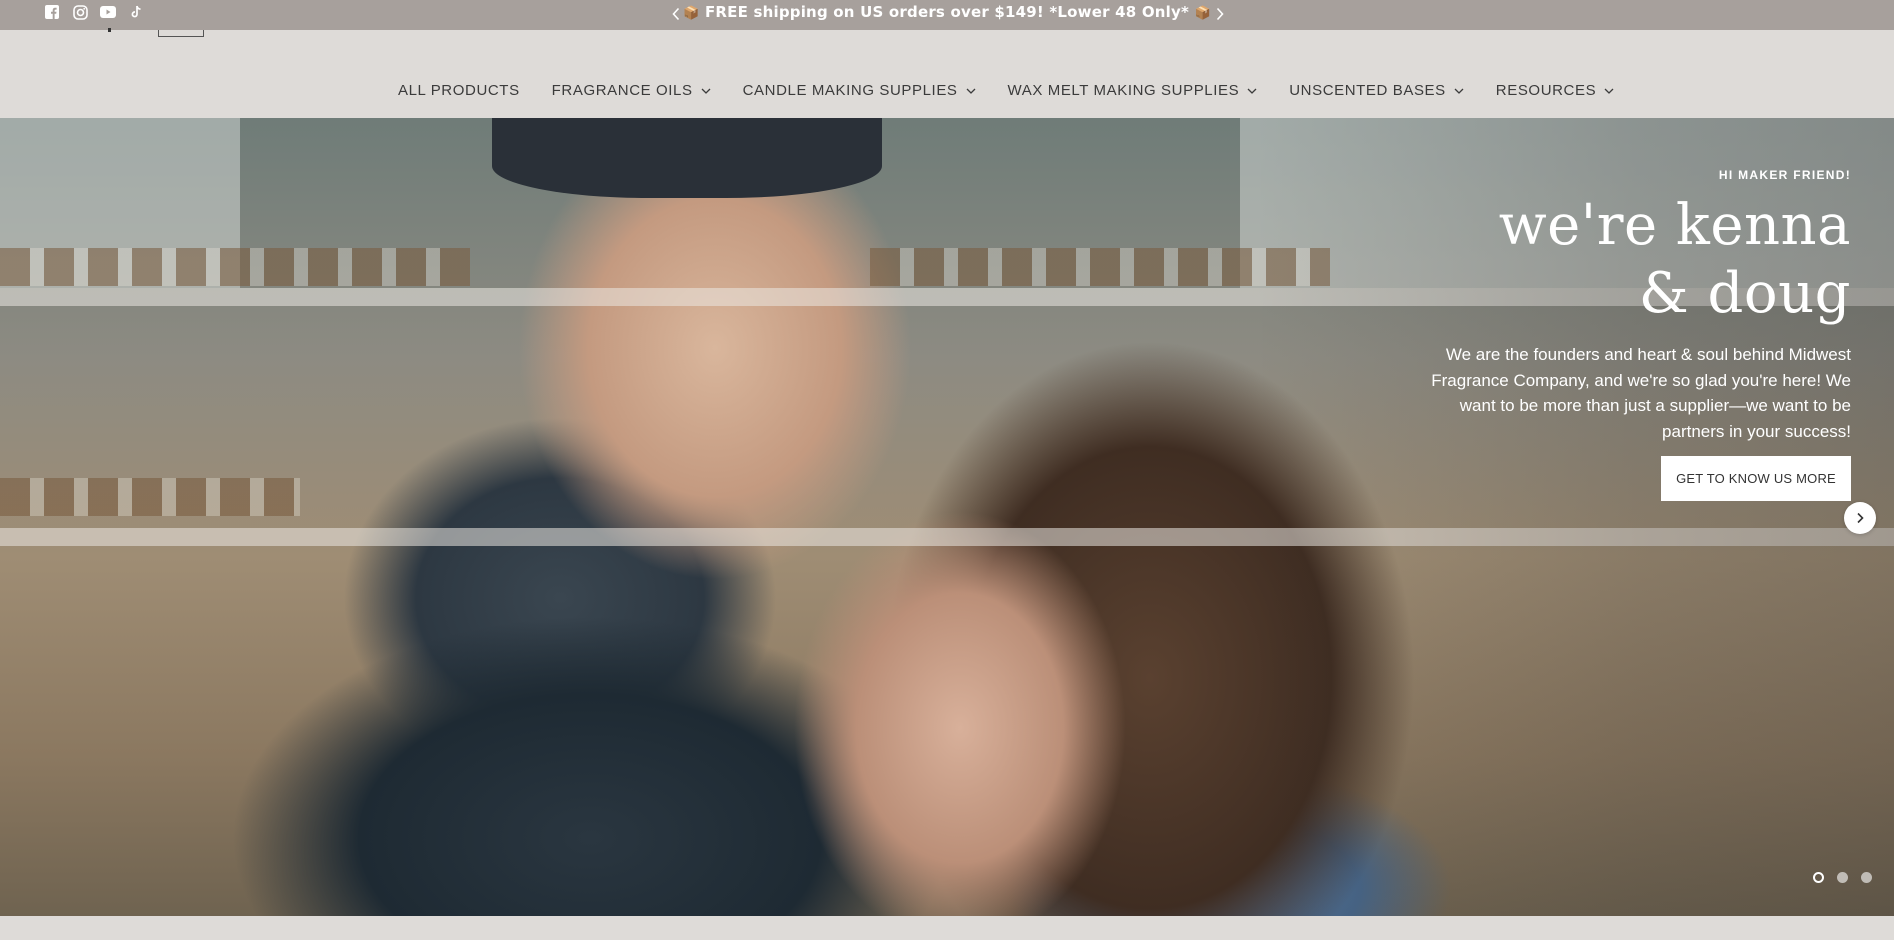 This screenshot has width=1894, height=940. What do you see at coordinates (622, 90) in the screenshot?
I see `nav-item-label: FRAGRANCE OILS` at bounding box center [622, 90].